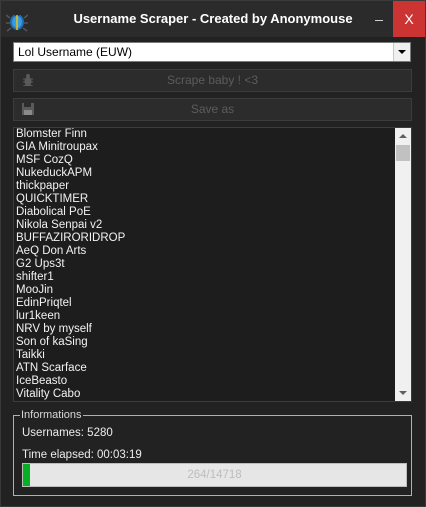  Describe the element at coordinates (403, 264) in the screenshot. I see `scrollbar` at that location.